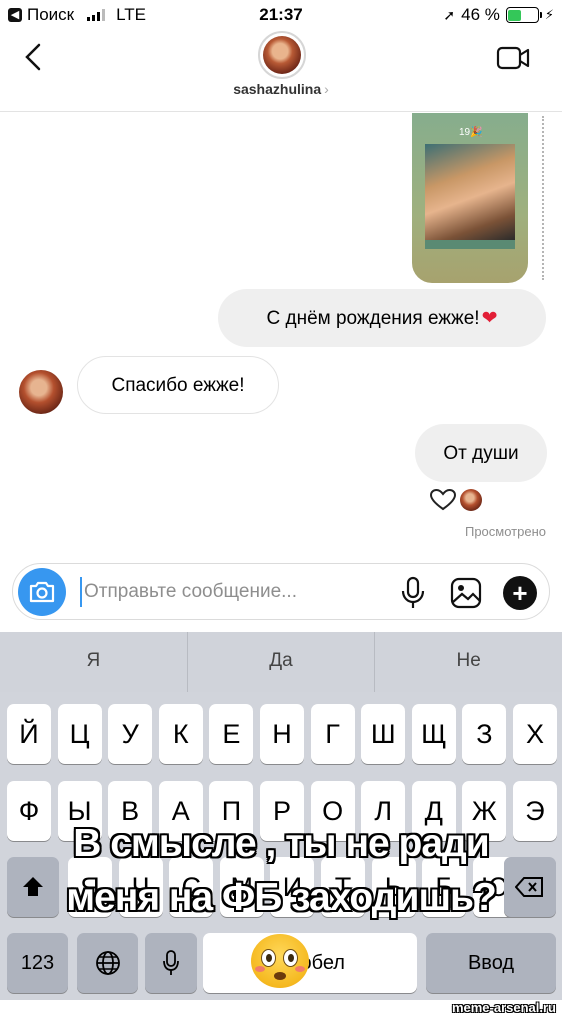 The width and height of the screenshot is (562, 1020). I want to click on back-arrow-icon, so click(34, 57).